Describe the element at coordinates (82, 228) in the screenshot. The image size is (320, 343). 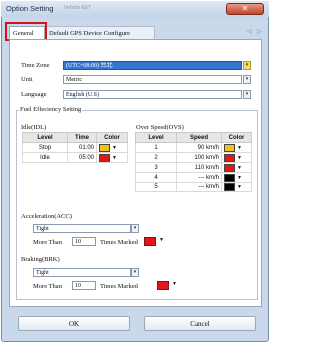
I see `acceleration-mode-select: Tight` at that location.